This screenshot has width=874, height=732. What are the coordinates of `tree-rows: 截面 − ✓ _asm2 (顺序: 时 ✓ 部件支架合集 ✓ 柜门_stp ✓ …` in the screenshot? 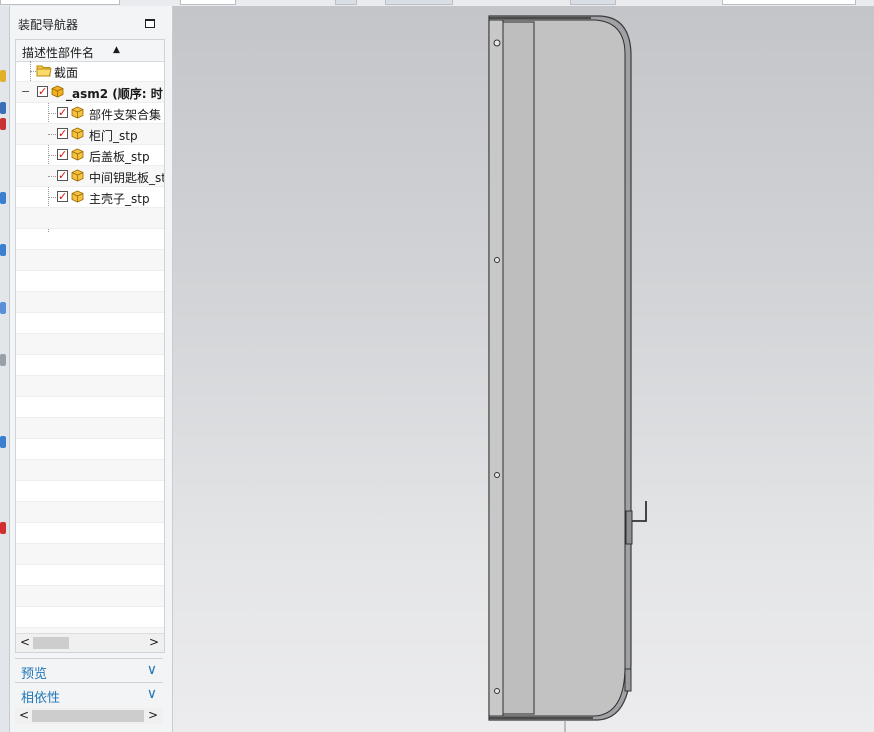 It's located at (90, 355).